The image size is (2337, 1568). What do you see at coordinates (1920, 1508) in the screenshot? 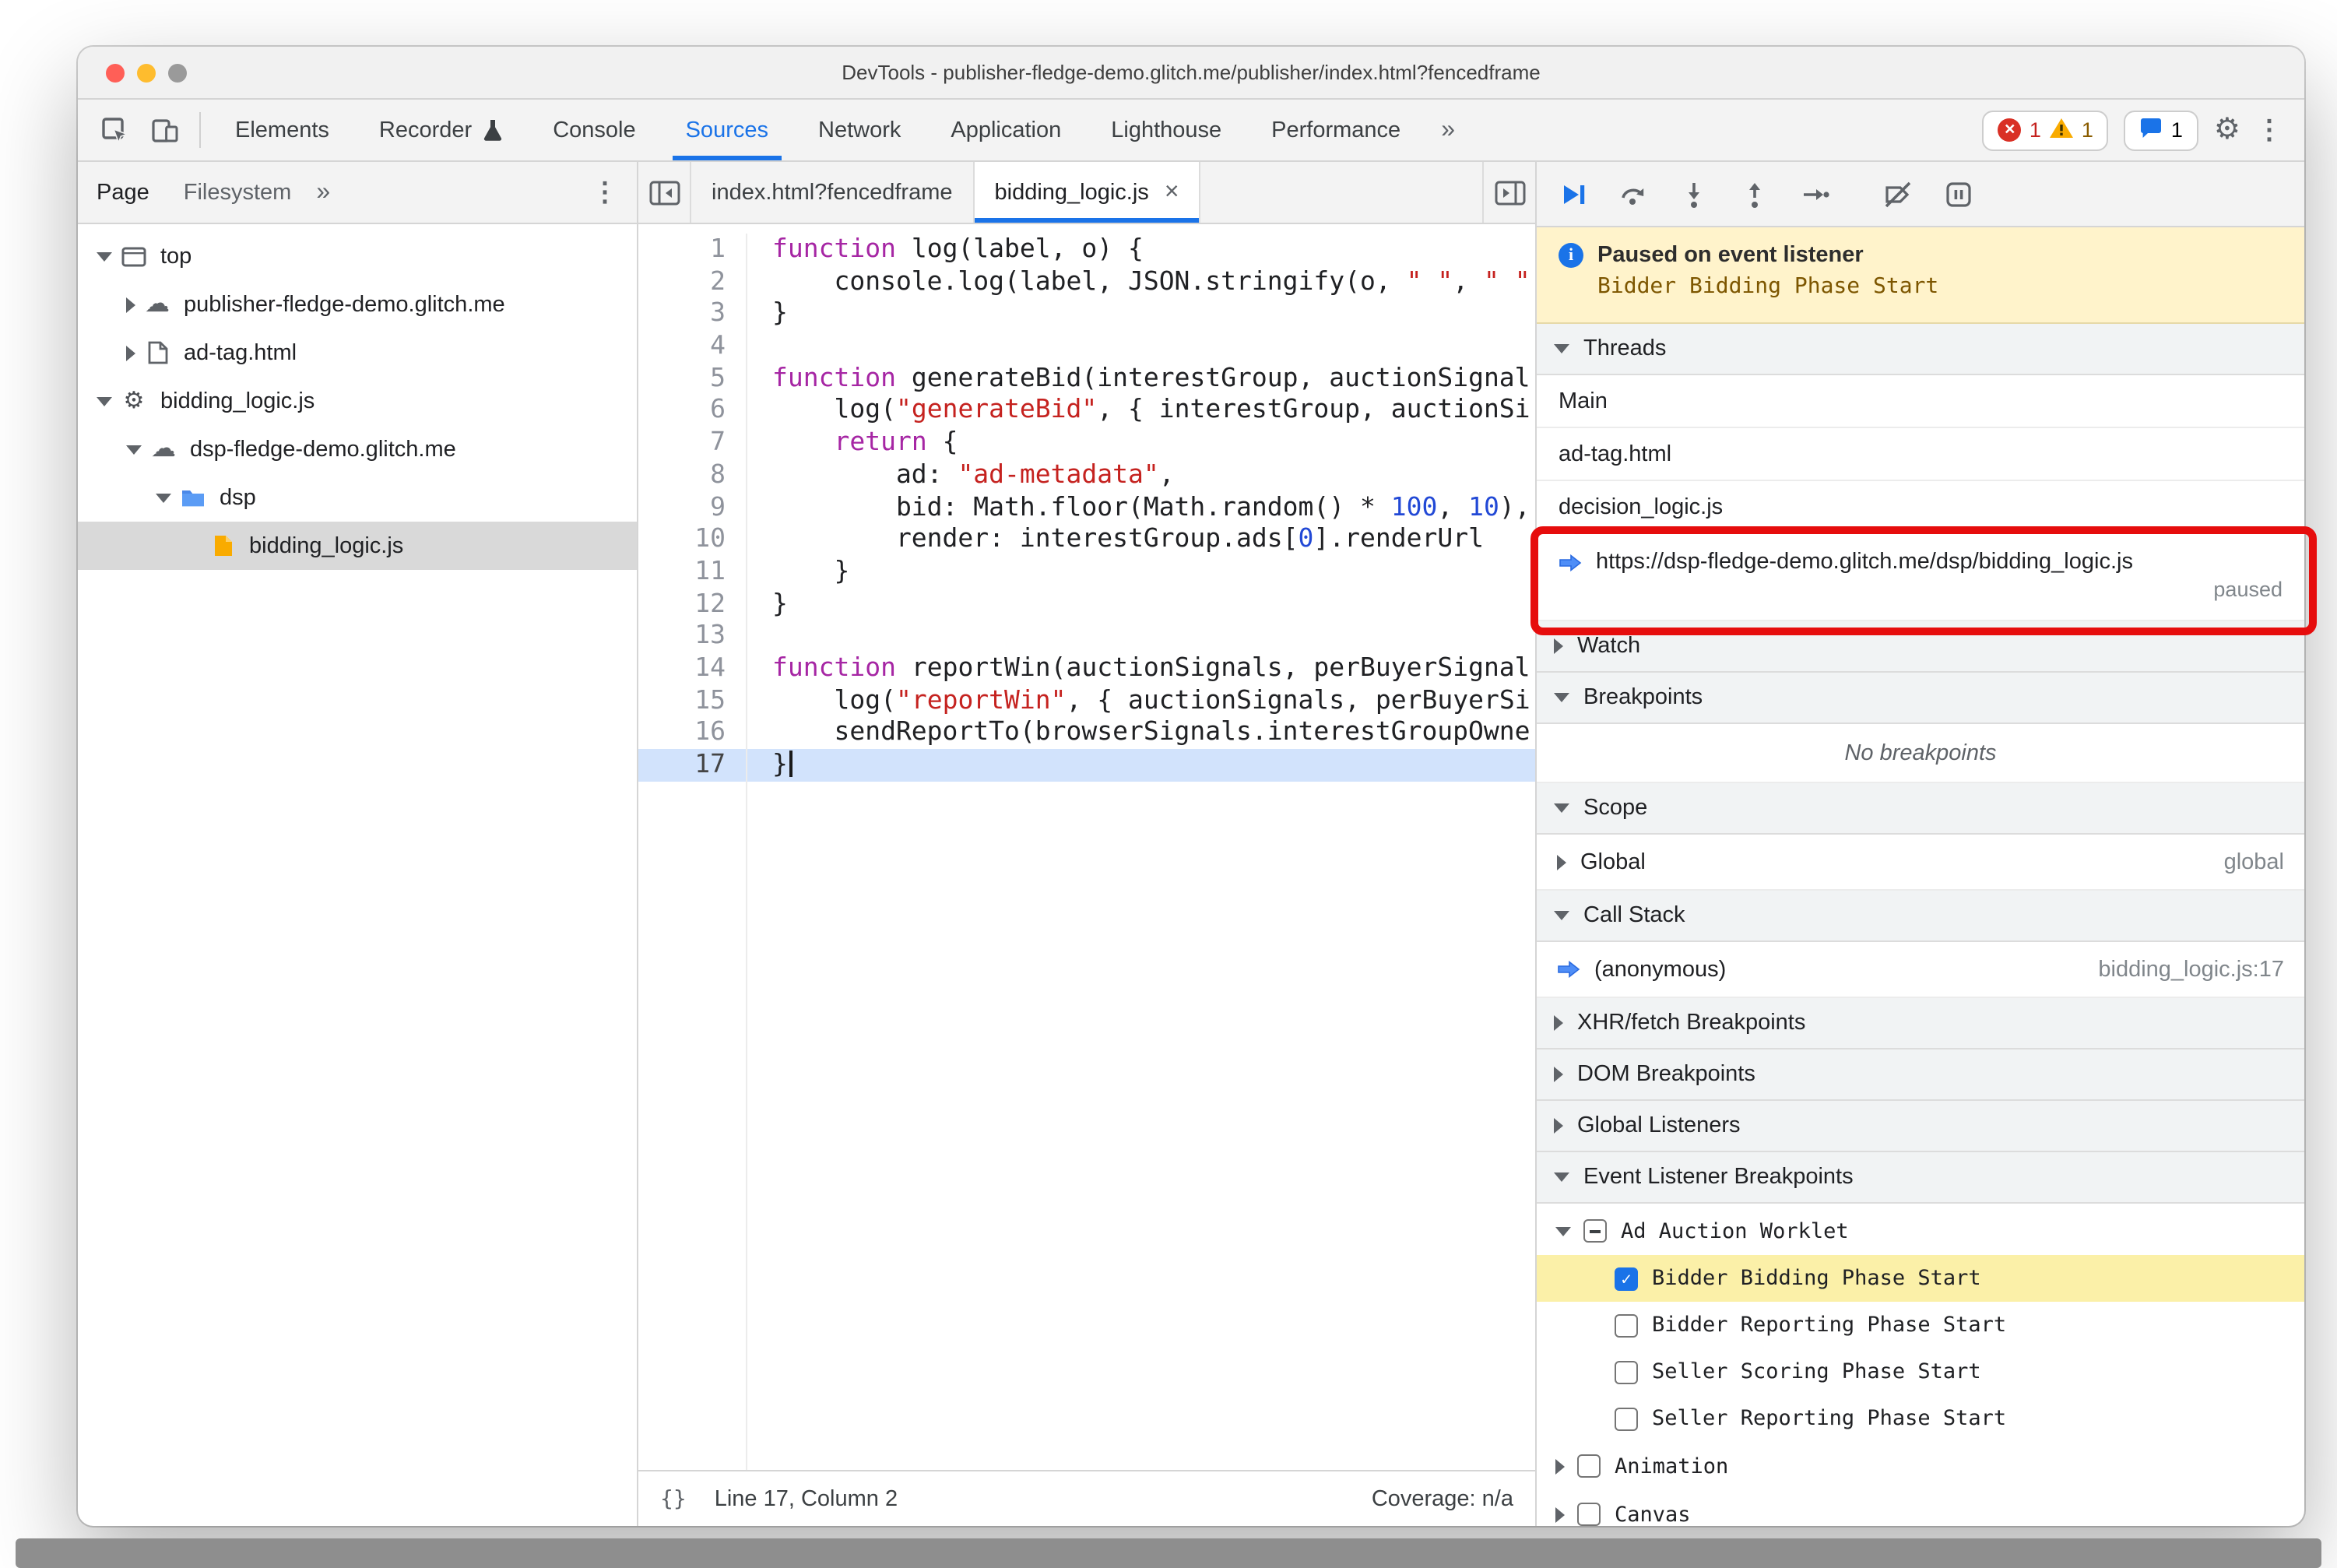
I see `event-group-canvas: Canvas` at bounding box center [1920, 1508].